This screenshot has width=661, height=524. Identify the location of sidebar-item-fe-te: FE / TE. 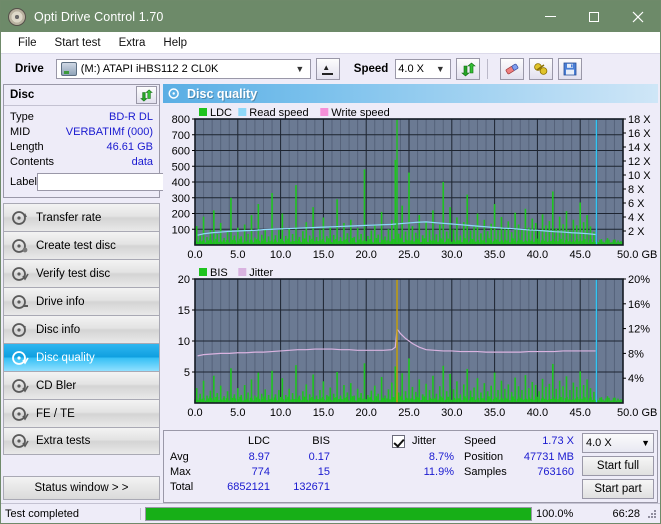
(81, 413).